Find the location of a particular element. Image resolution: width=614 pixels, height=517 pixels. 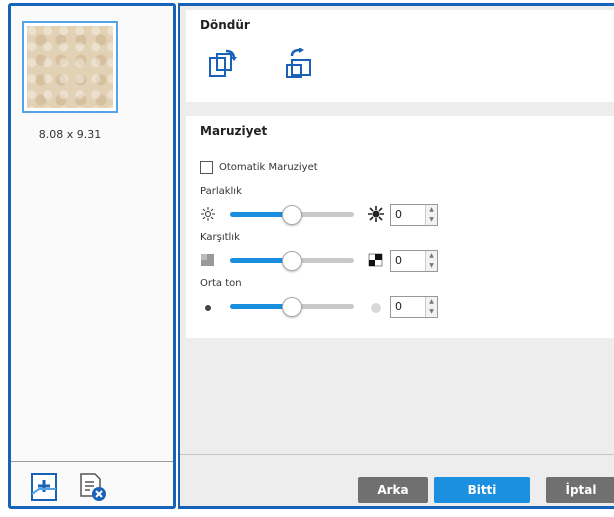

back-button: Arka is located at coordinates (393, 490).